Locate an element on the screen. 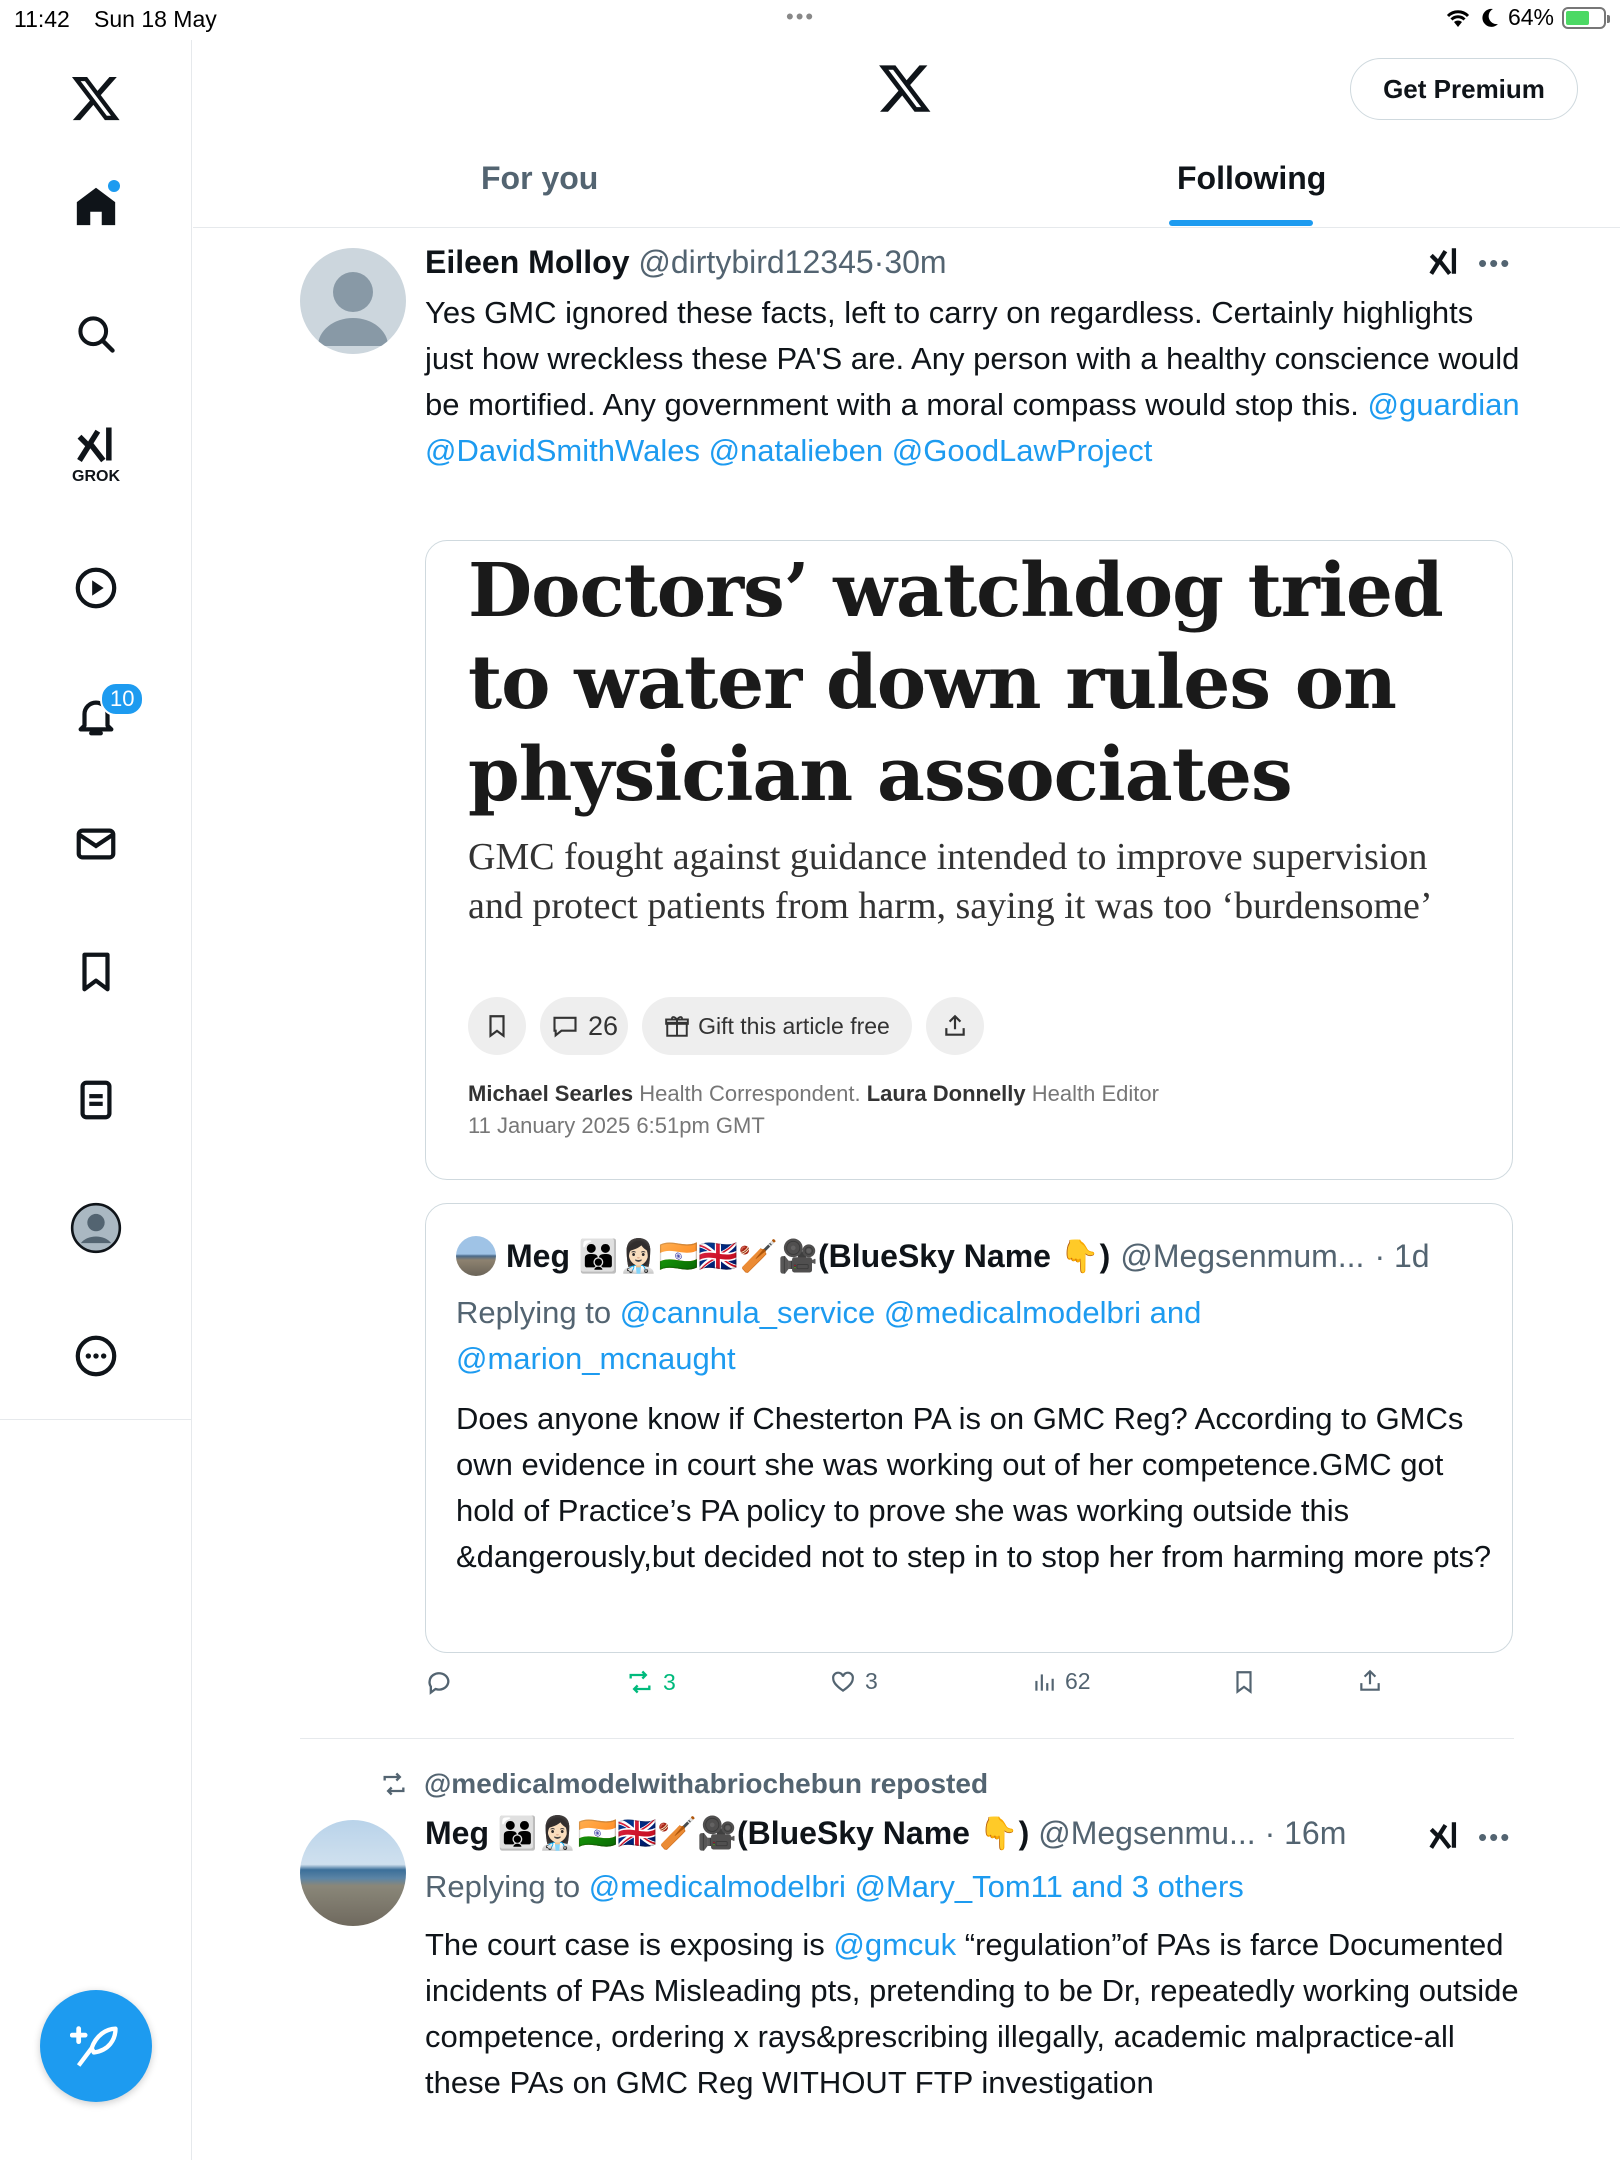 The image size is (1620, 2160). article-share-button is located at coordinates (955, 1026).